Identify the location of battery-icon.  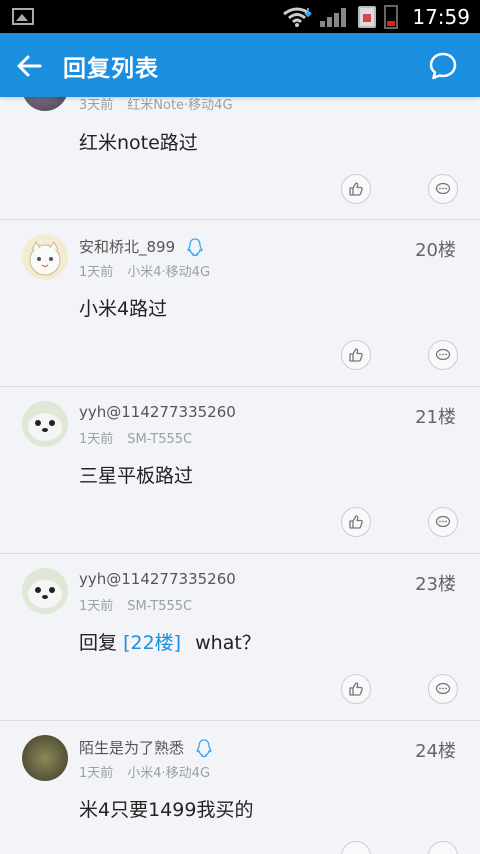
(391, 16).